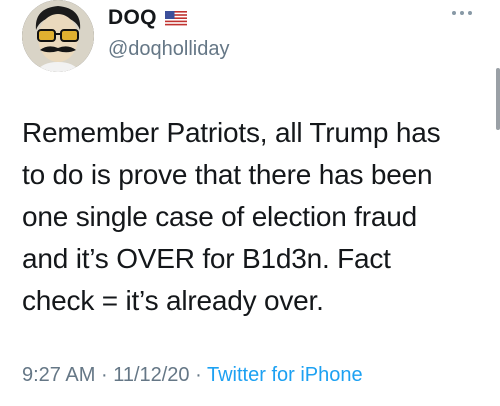 This screenshot has width=500, height=406. Describe the element at coordinates (285, 375) in the screenshot. I see `tweet-source-link: Twitter for iPhone` at that location.